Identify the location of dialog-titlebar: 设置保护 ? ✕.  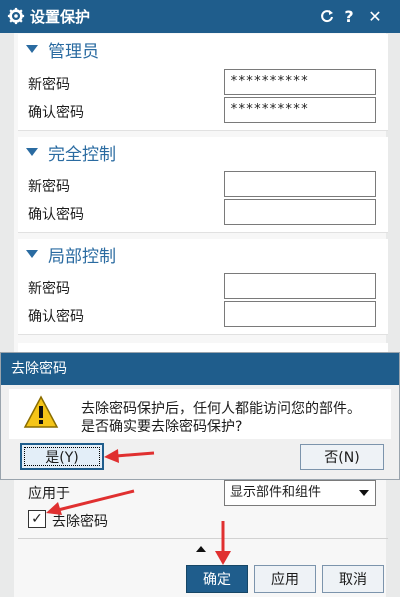
(200, 16).